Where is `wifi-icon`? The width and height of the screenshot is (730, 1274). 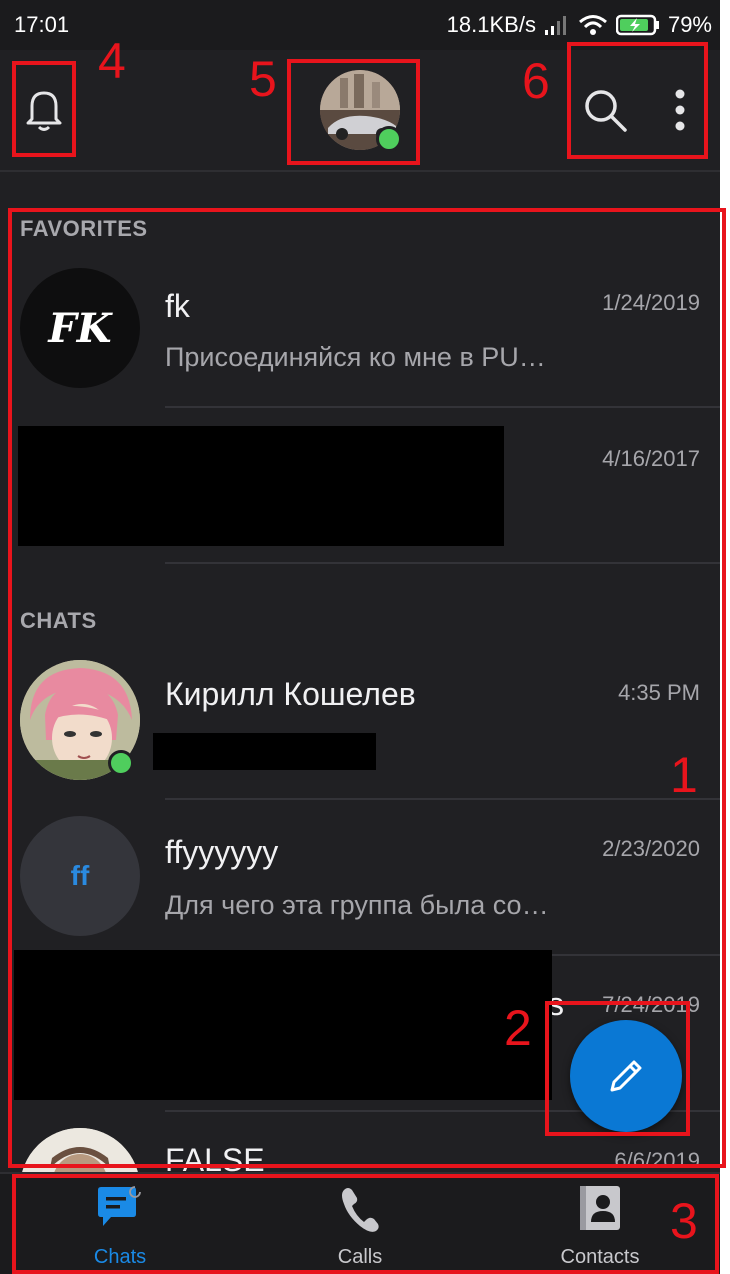 wifi-icon is located at coordinates (592, 25).